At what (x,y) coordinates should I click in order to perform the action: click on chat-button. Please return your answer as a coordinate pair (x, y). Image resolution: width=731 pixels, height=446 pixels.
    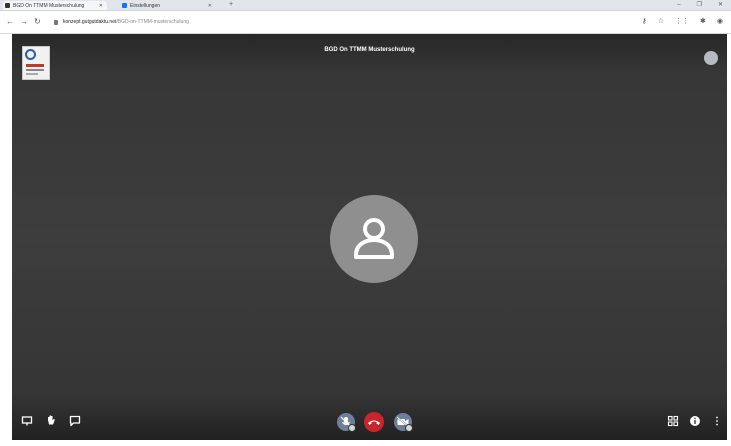
    Looking at the image, I should click on (75, 421).